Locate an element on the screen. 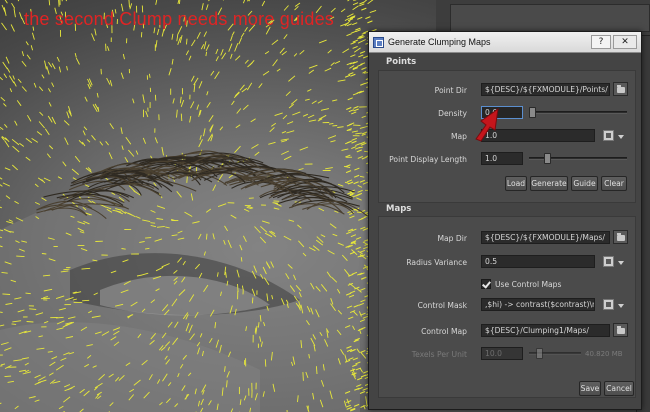 This screenshot has width=650, height=412. help-button: ? is located at coordinates (601, 42).